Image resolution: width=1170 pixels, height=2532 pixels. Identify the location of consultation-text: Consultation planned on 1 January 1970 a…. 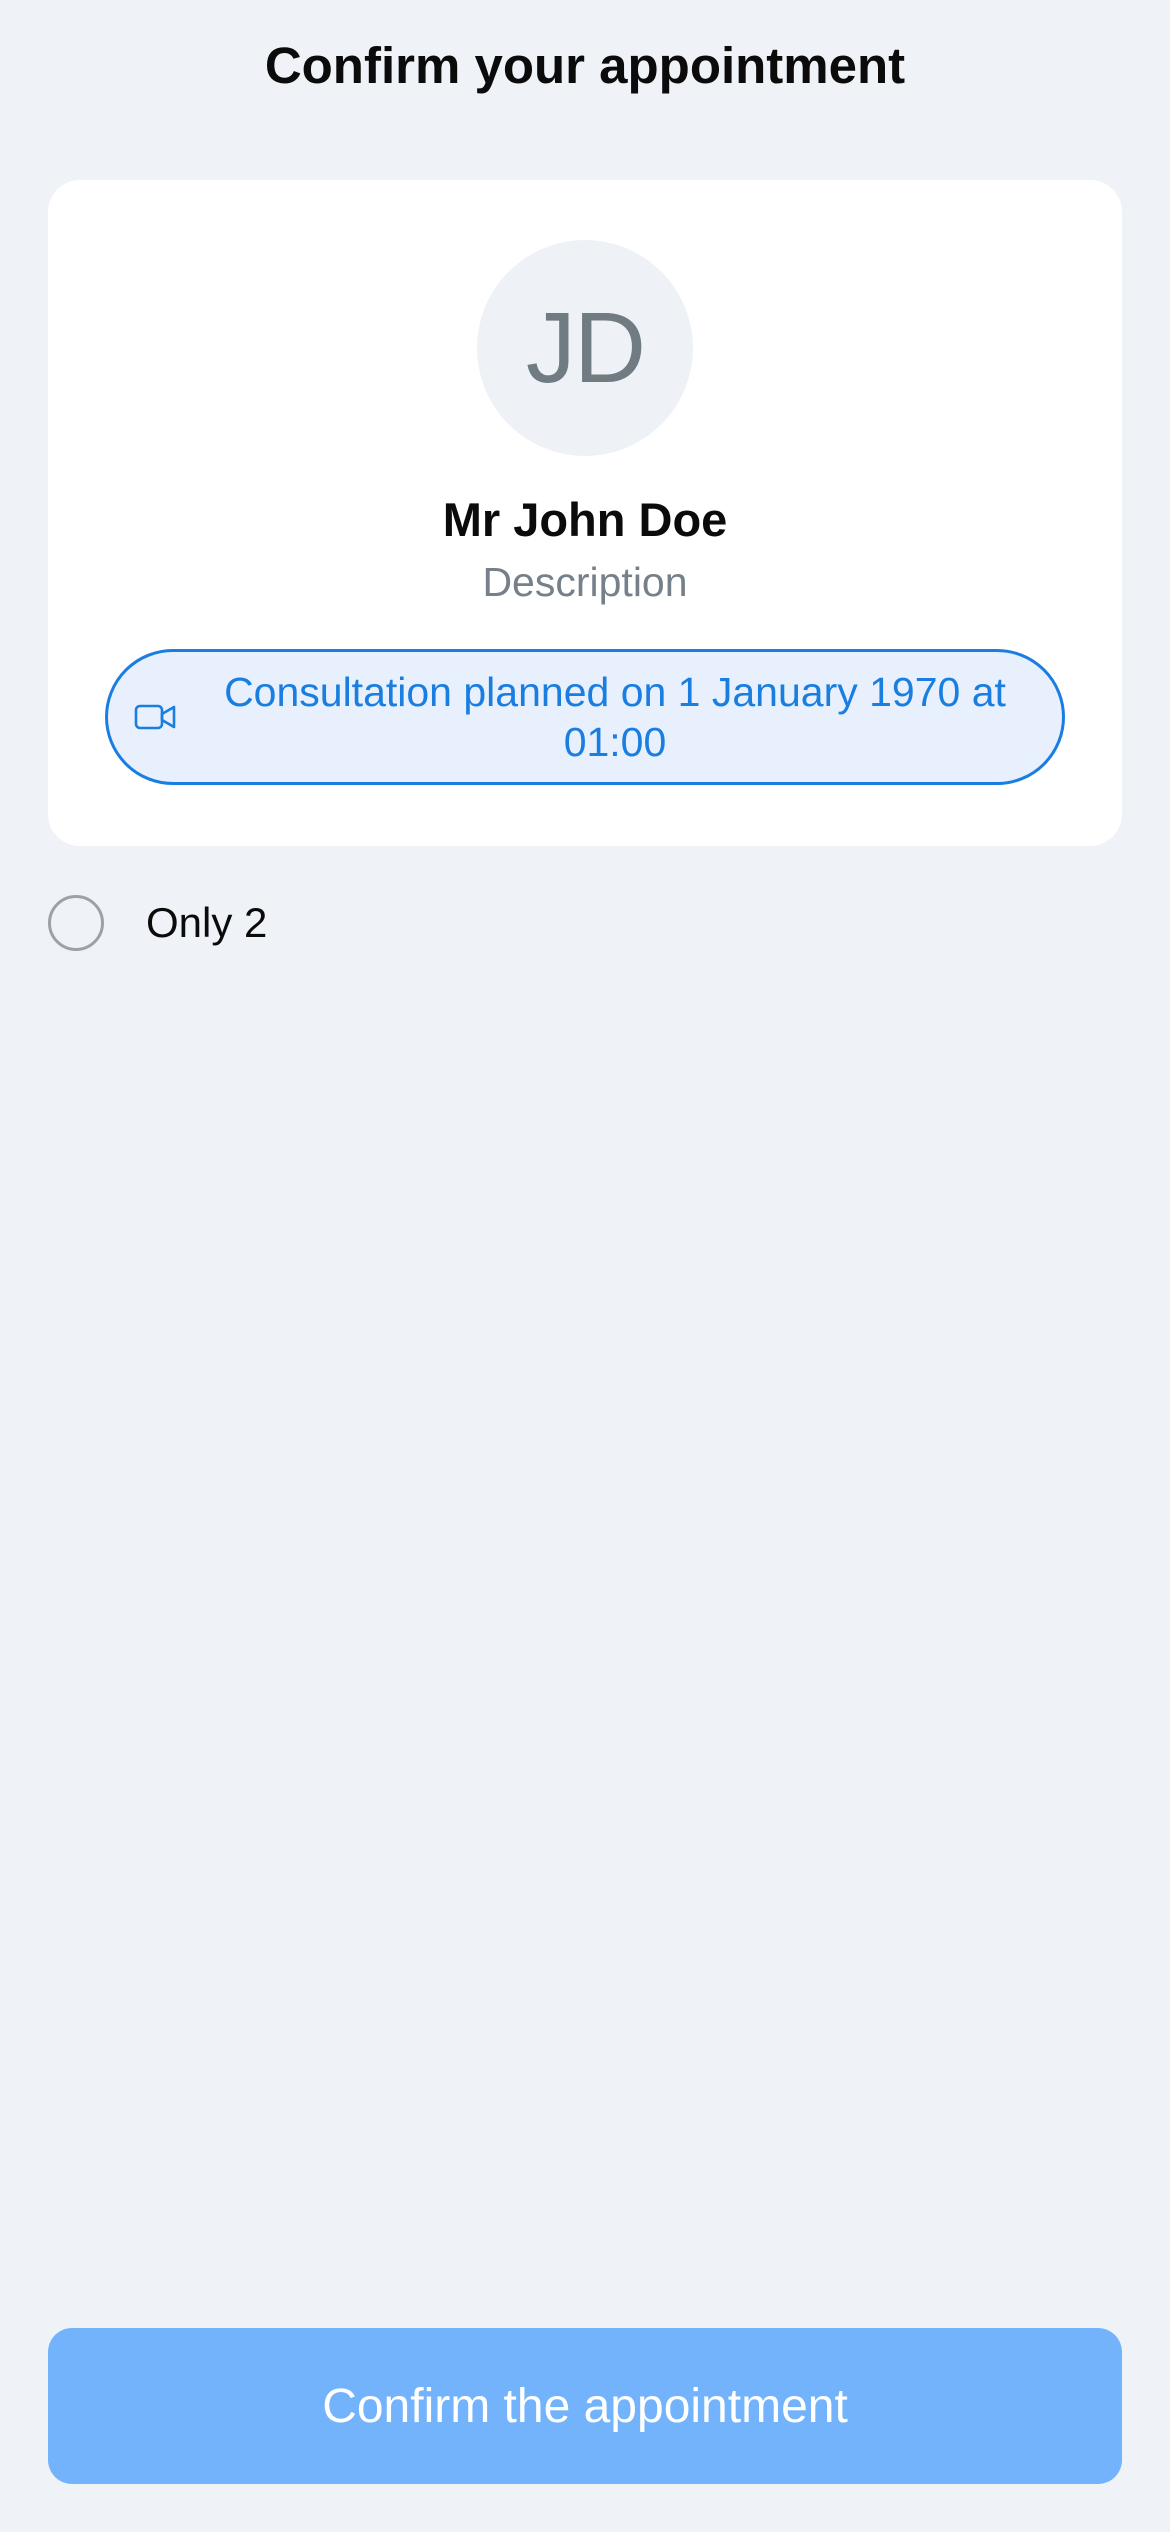
(615, 717).